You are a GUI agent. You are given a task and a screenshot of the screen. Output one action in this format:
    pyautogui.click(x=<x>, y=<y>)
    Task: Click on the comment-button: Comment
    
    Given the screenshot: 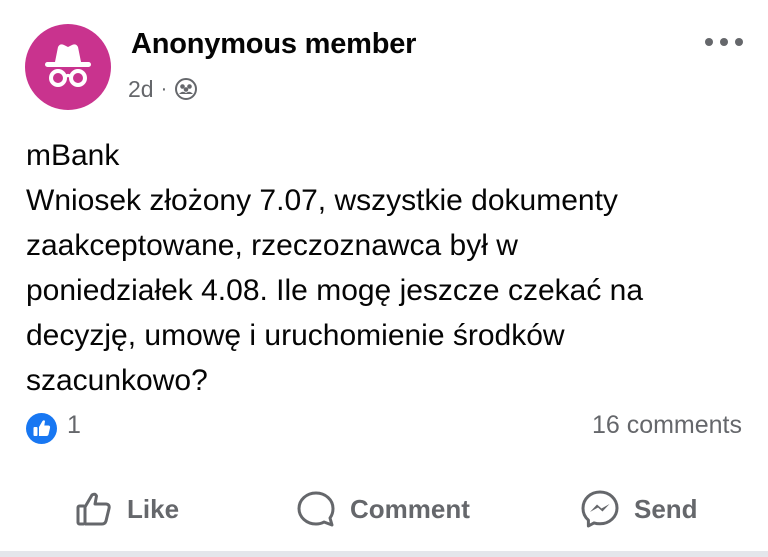 What is the action you would take?
    pyautogui.click(x=383, y=509)
    